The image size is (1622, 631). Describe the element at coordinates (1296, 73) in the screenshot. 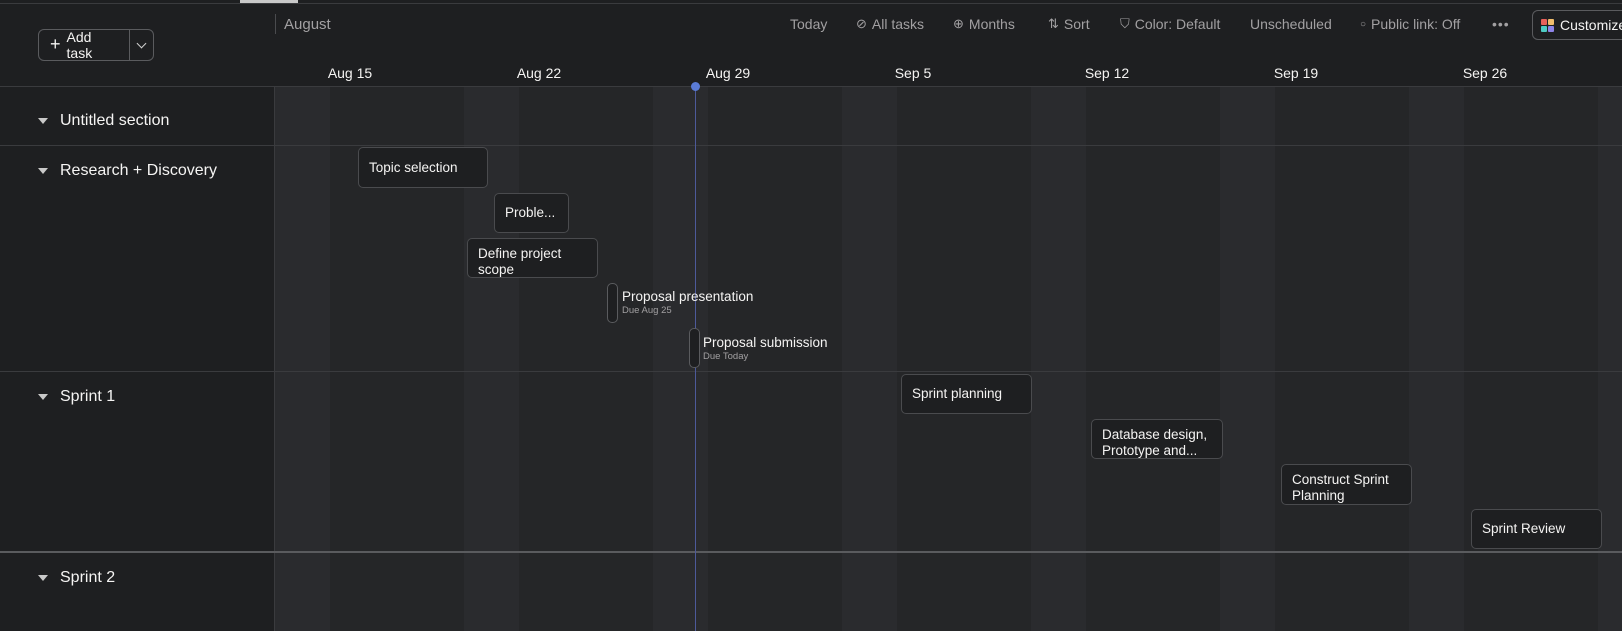

I see `date-label: Sep 19` at that location.